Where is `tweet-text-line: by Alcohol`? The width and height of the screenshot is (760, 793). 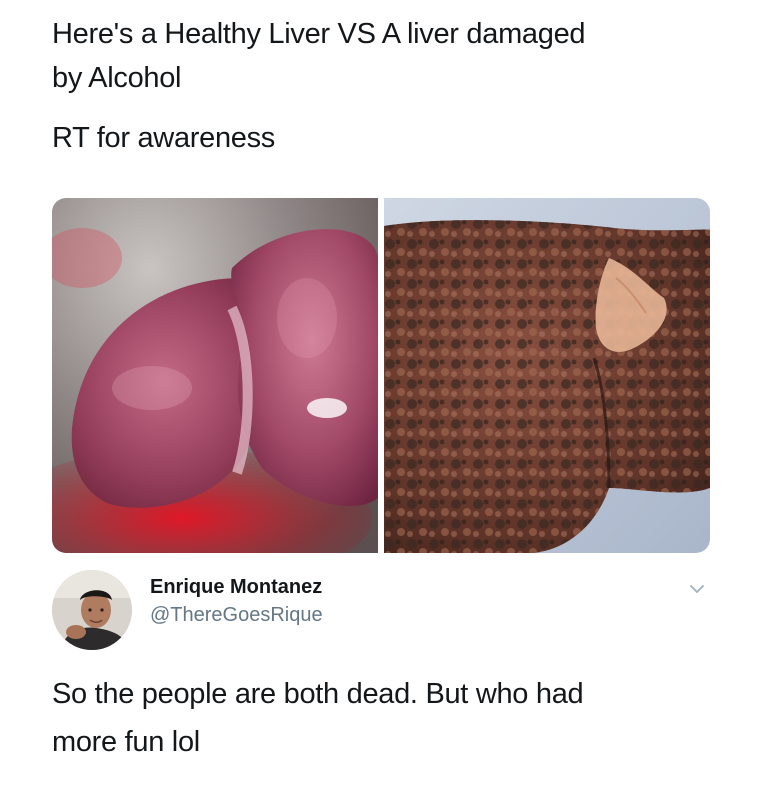 tweet-text-line: by Alcohol is located at coordinates (117, 78).